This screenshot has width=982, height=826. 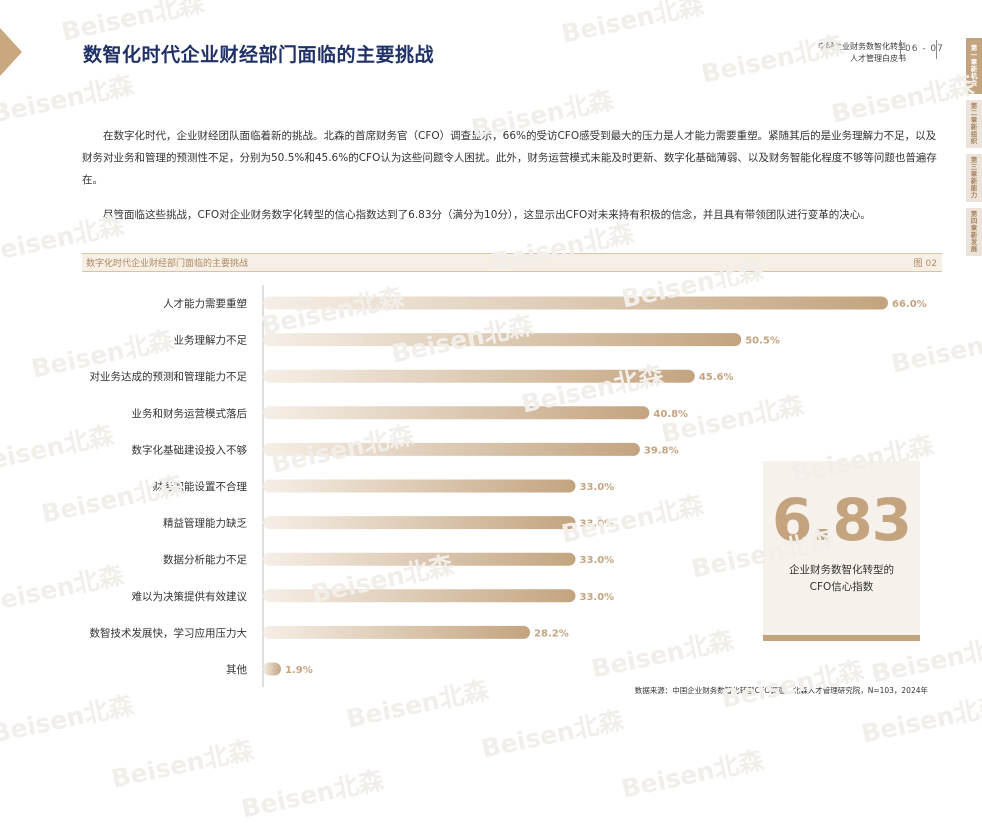 I want to click on confidence-callout: 6.83 企业财务数智化转型的 CFO信心指数, so click(x=841, y=551).